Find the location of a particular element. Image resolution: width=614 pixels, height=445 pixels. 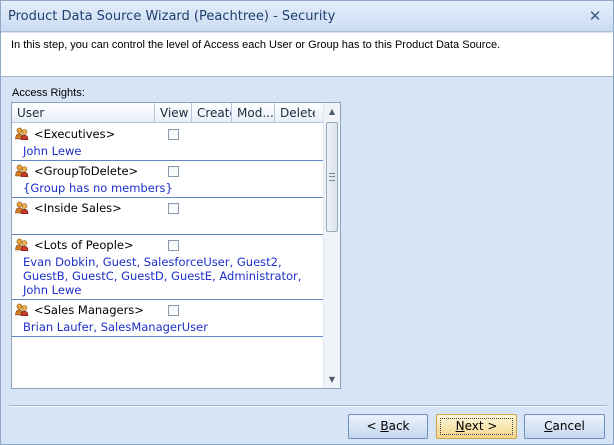

scroll-down-arrow-icon: ▼ is located at coordinates (332, 379).